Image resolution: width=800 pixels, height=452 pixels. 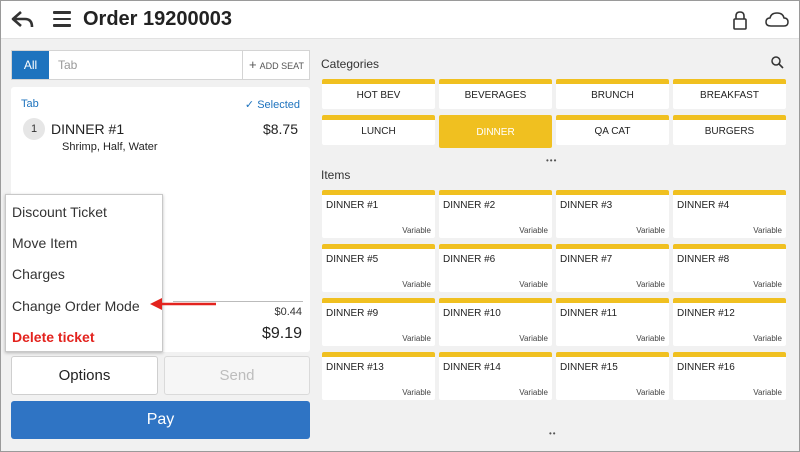 I want to click on category-qa-cat: QA CAT, so click(x=612, y=130).